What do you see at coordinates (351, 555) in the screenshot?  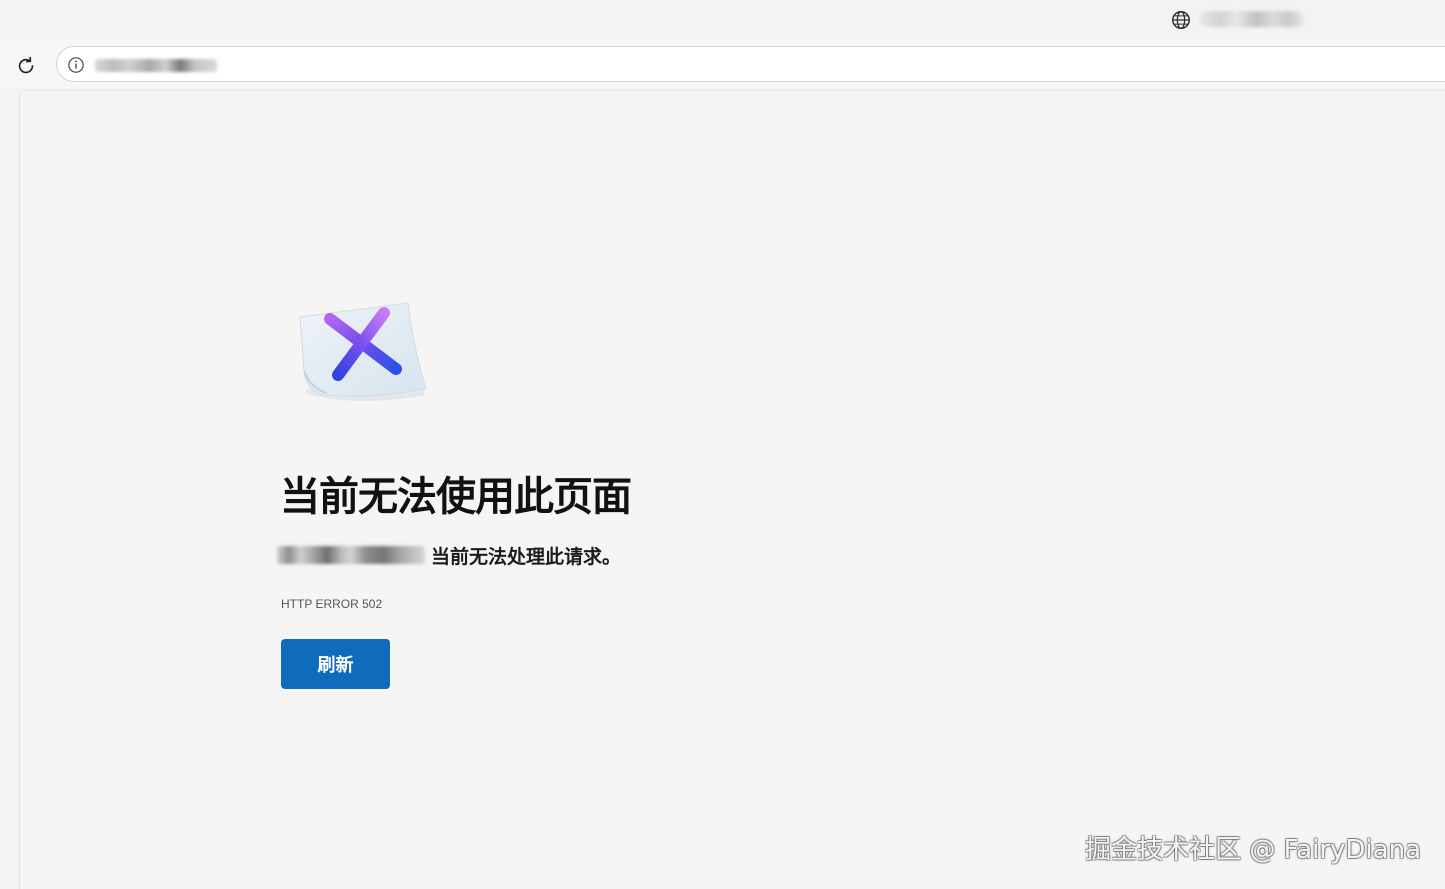 I see `host-name` at bounding box center [351, 555].